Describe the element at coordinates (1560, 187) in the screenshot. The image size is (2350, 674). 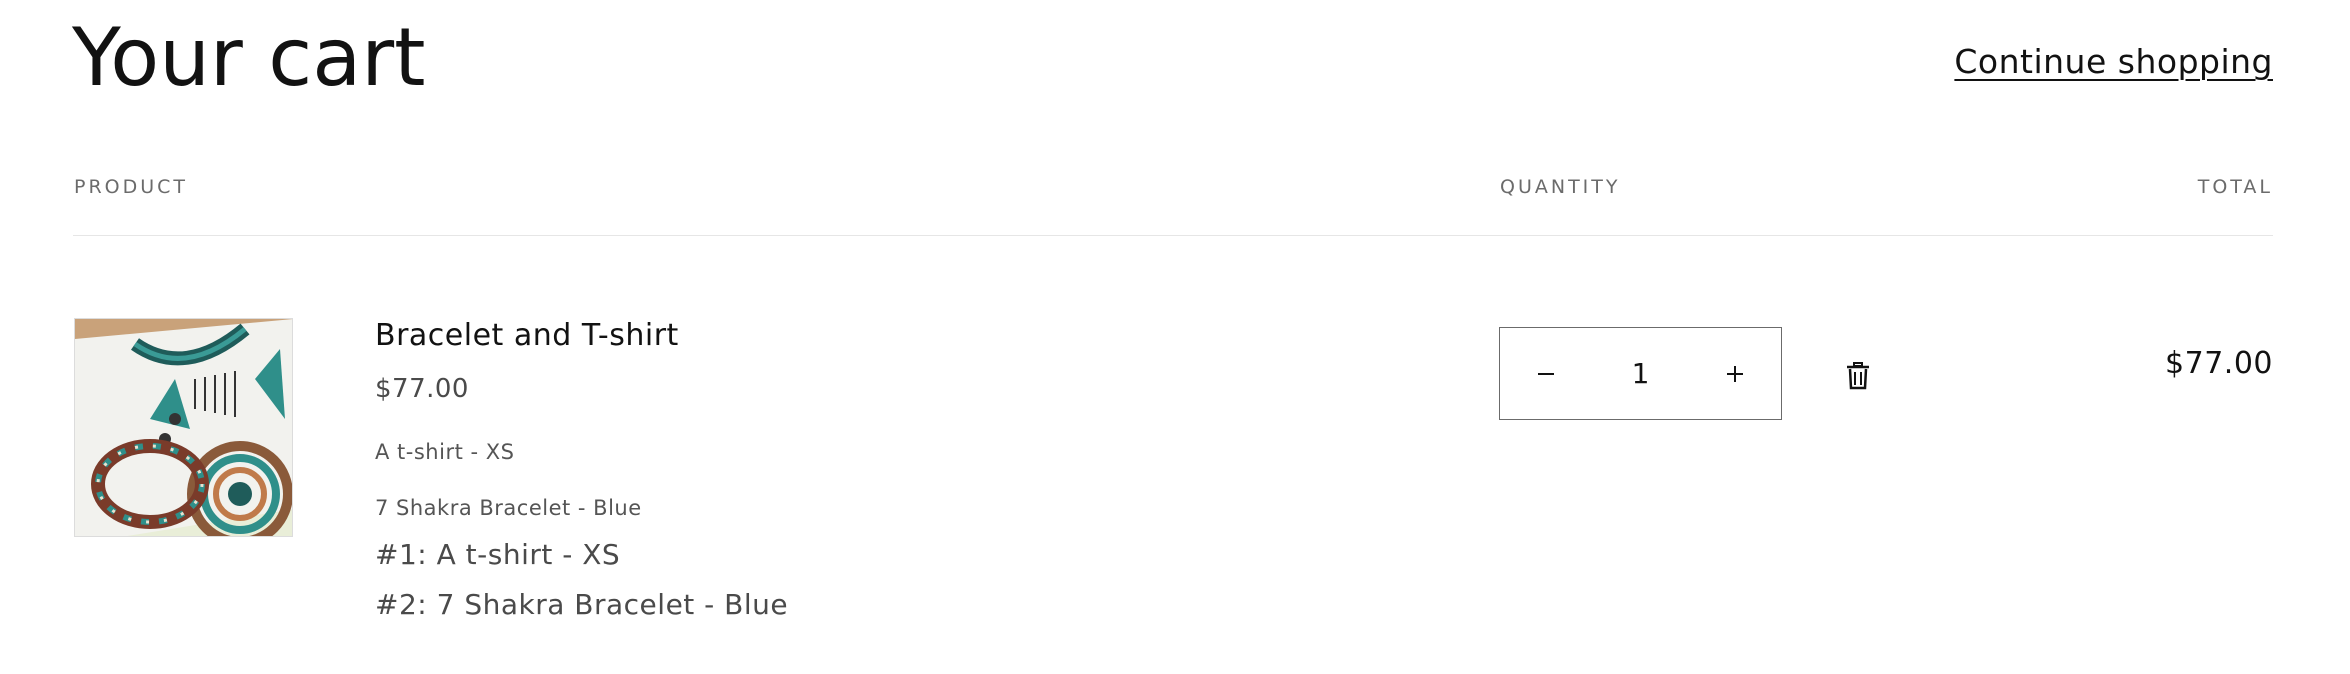
I see `column-header-quantity: QUANTITY` at that location.